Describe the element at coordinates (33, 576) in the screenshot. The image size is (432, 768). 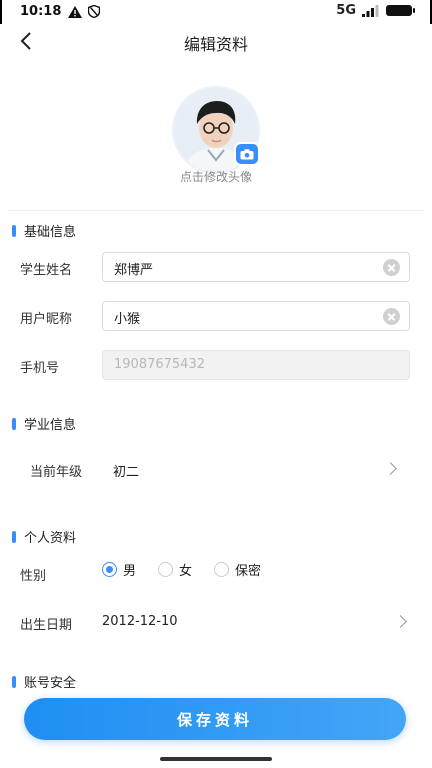
I see `gender-label: 性别` at that location.